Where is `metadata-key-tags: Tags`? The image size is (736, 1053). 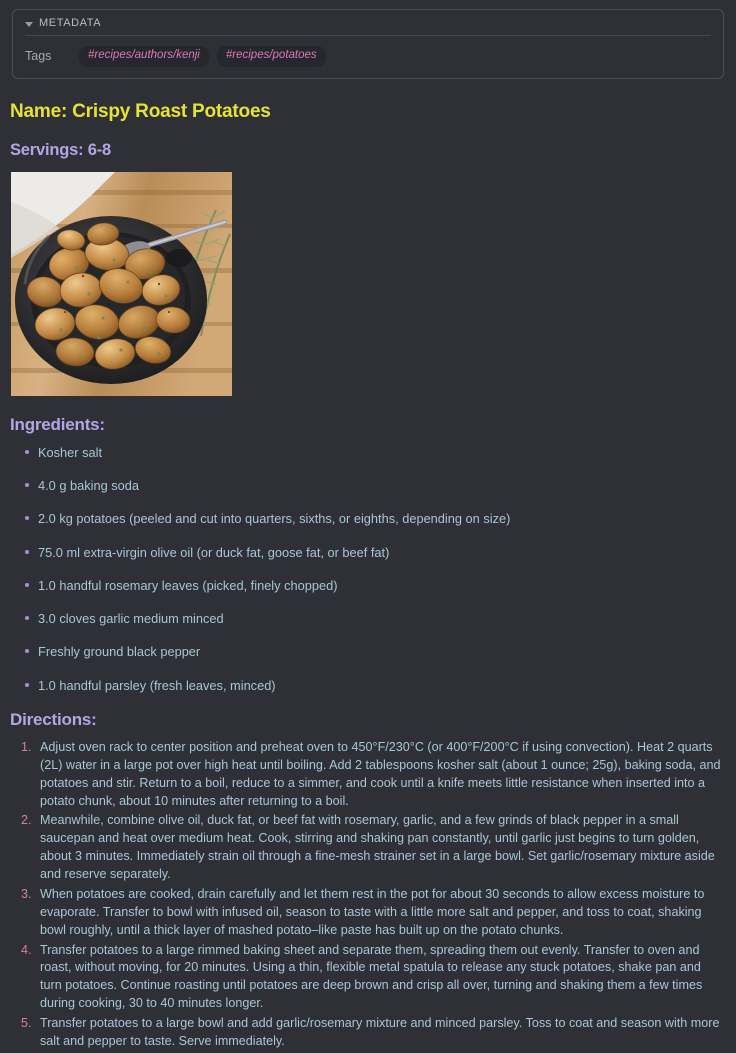
metadata-key-tags: Tags is located at coordinates (38, 56).